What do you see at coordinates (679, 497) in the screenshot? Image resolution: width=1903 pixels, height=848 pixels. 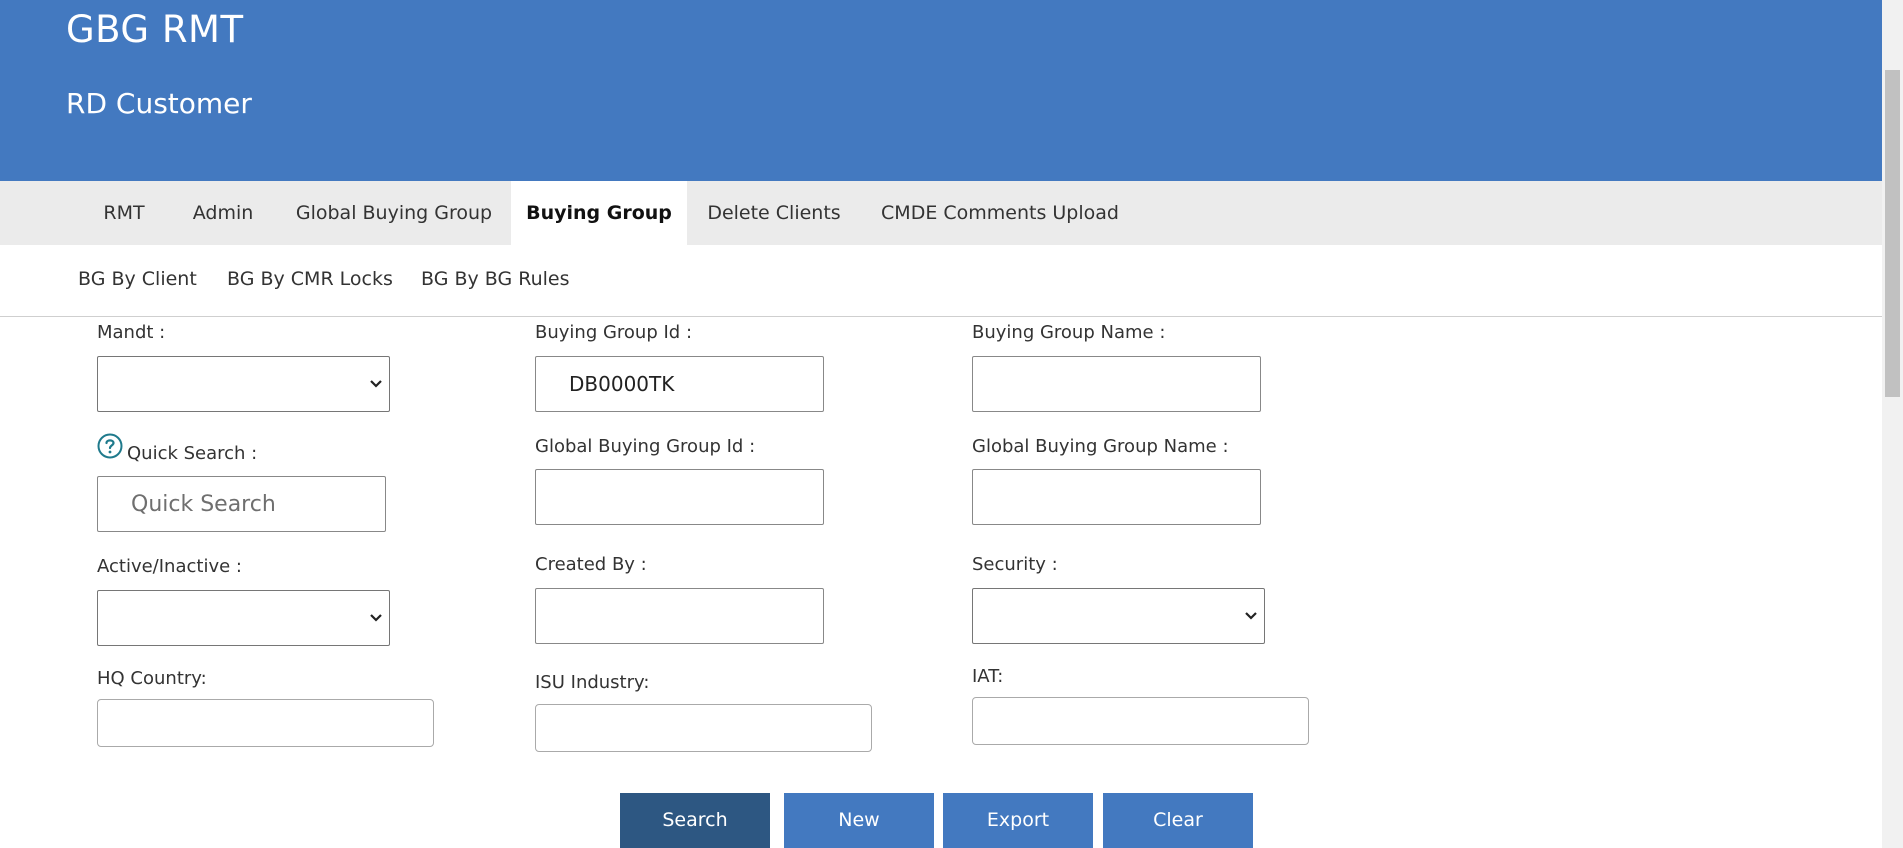 I see `global-buying-group-id-field` at bounding box center [679, 497].